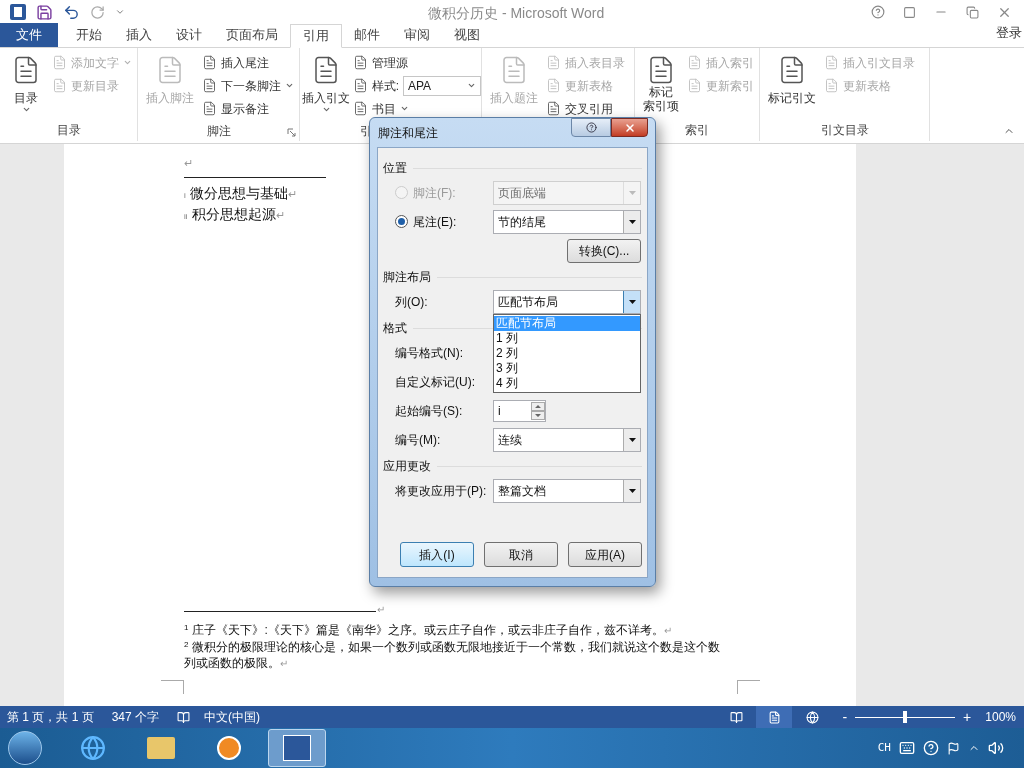 Image resolution: width=1024 pixels, height=768 pixels. I want to click on ribbon-tab: 视图, so click(467, 35).